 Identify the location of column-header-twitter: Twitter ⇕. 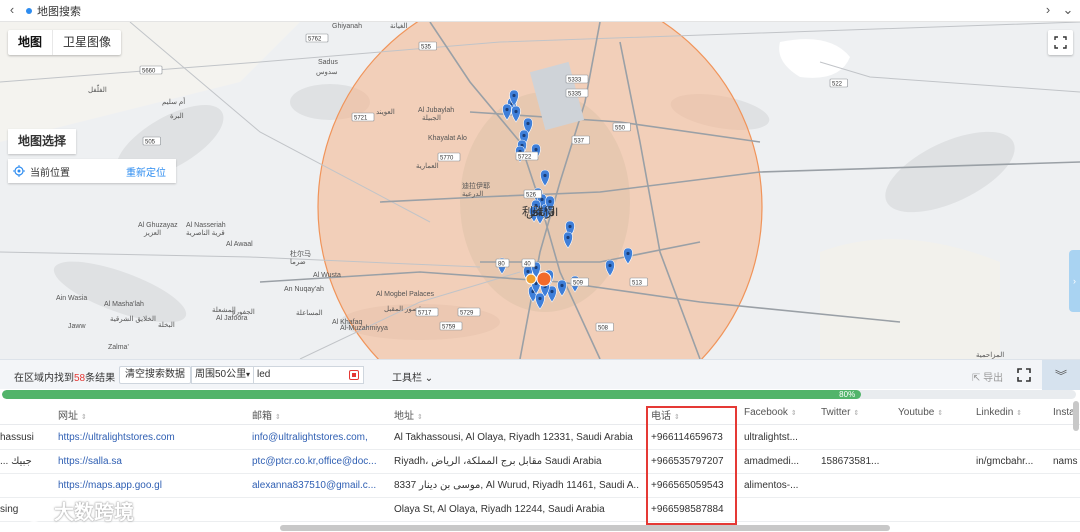
(840, 412).